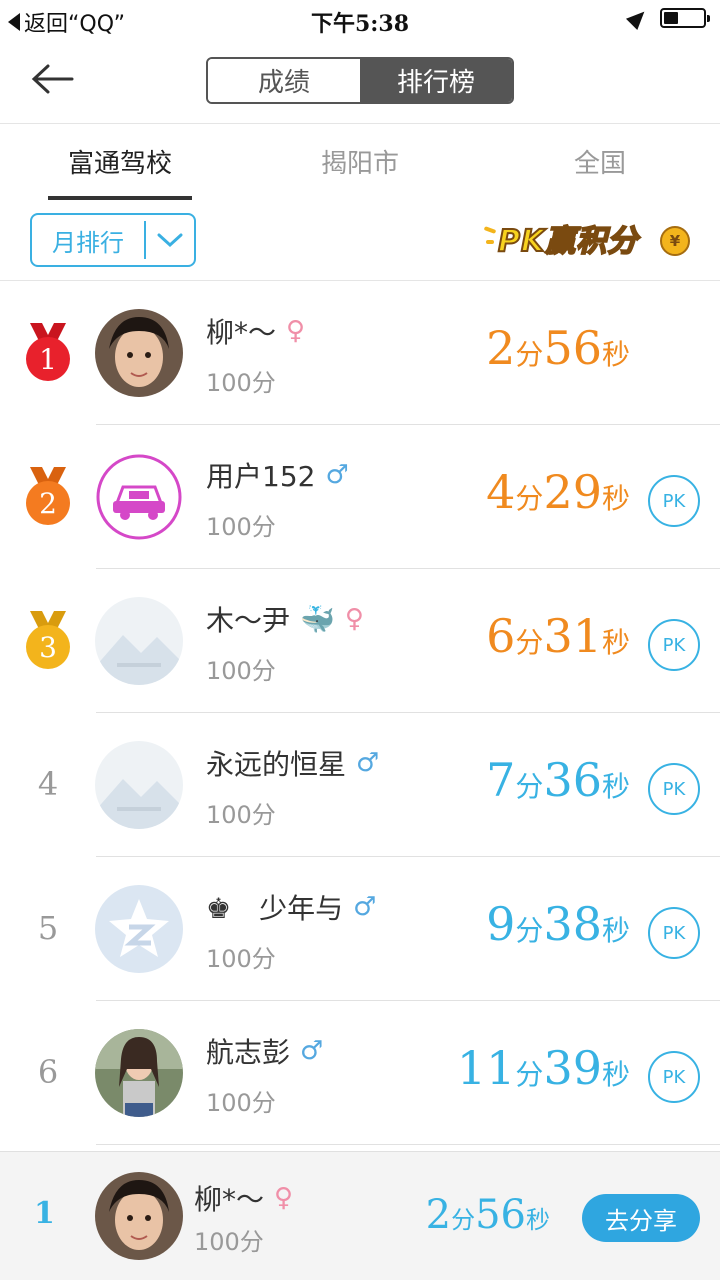 The height and width of the screenshot is (1280, 720). Describe the element at coordinates (48, 503) in the screenshot. I see `svg-text: 2` at that location.